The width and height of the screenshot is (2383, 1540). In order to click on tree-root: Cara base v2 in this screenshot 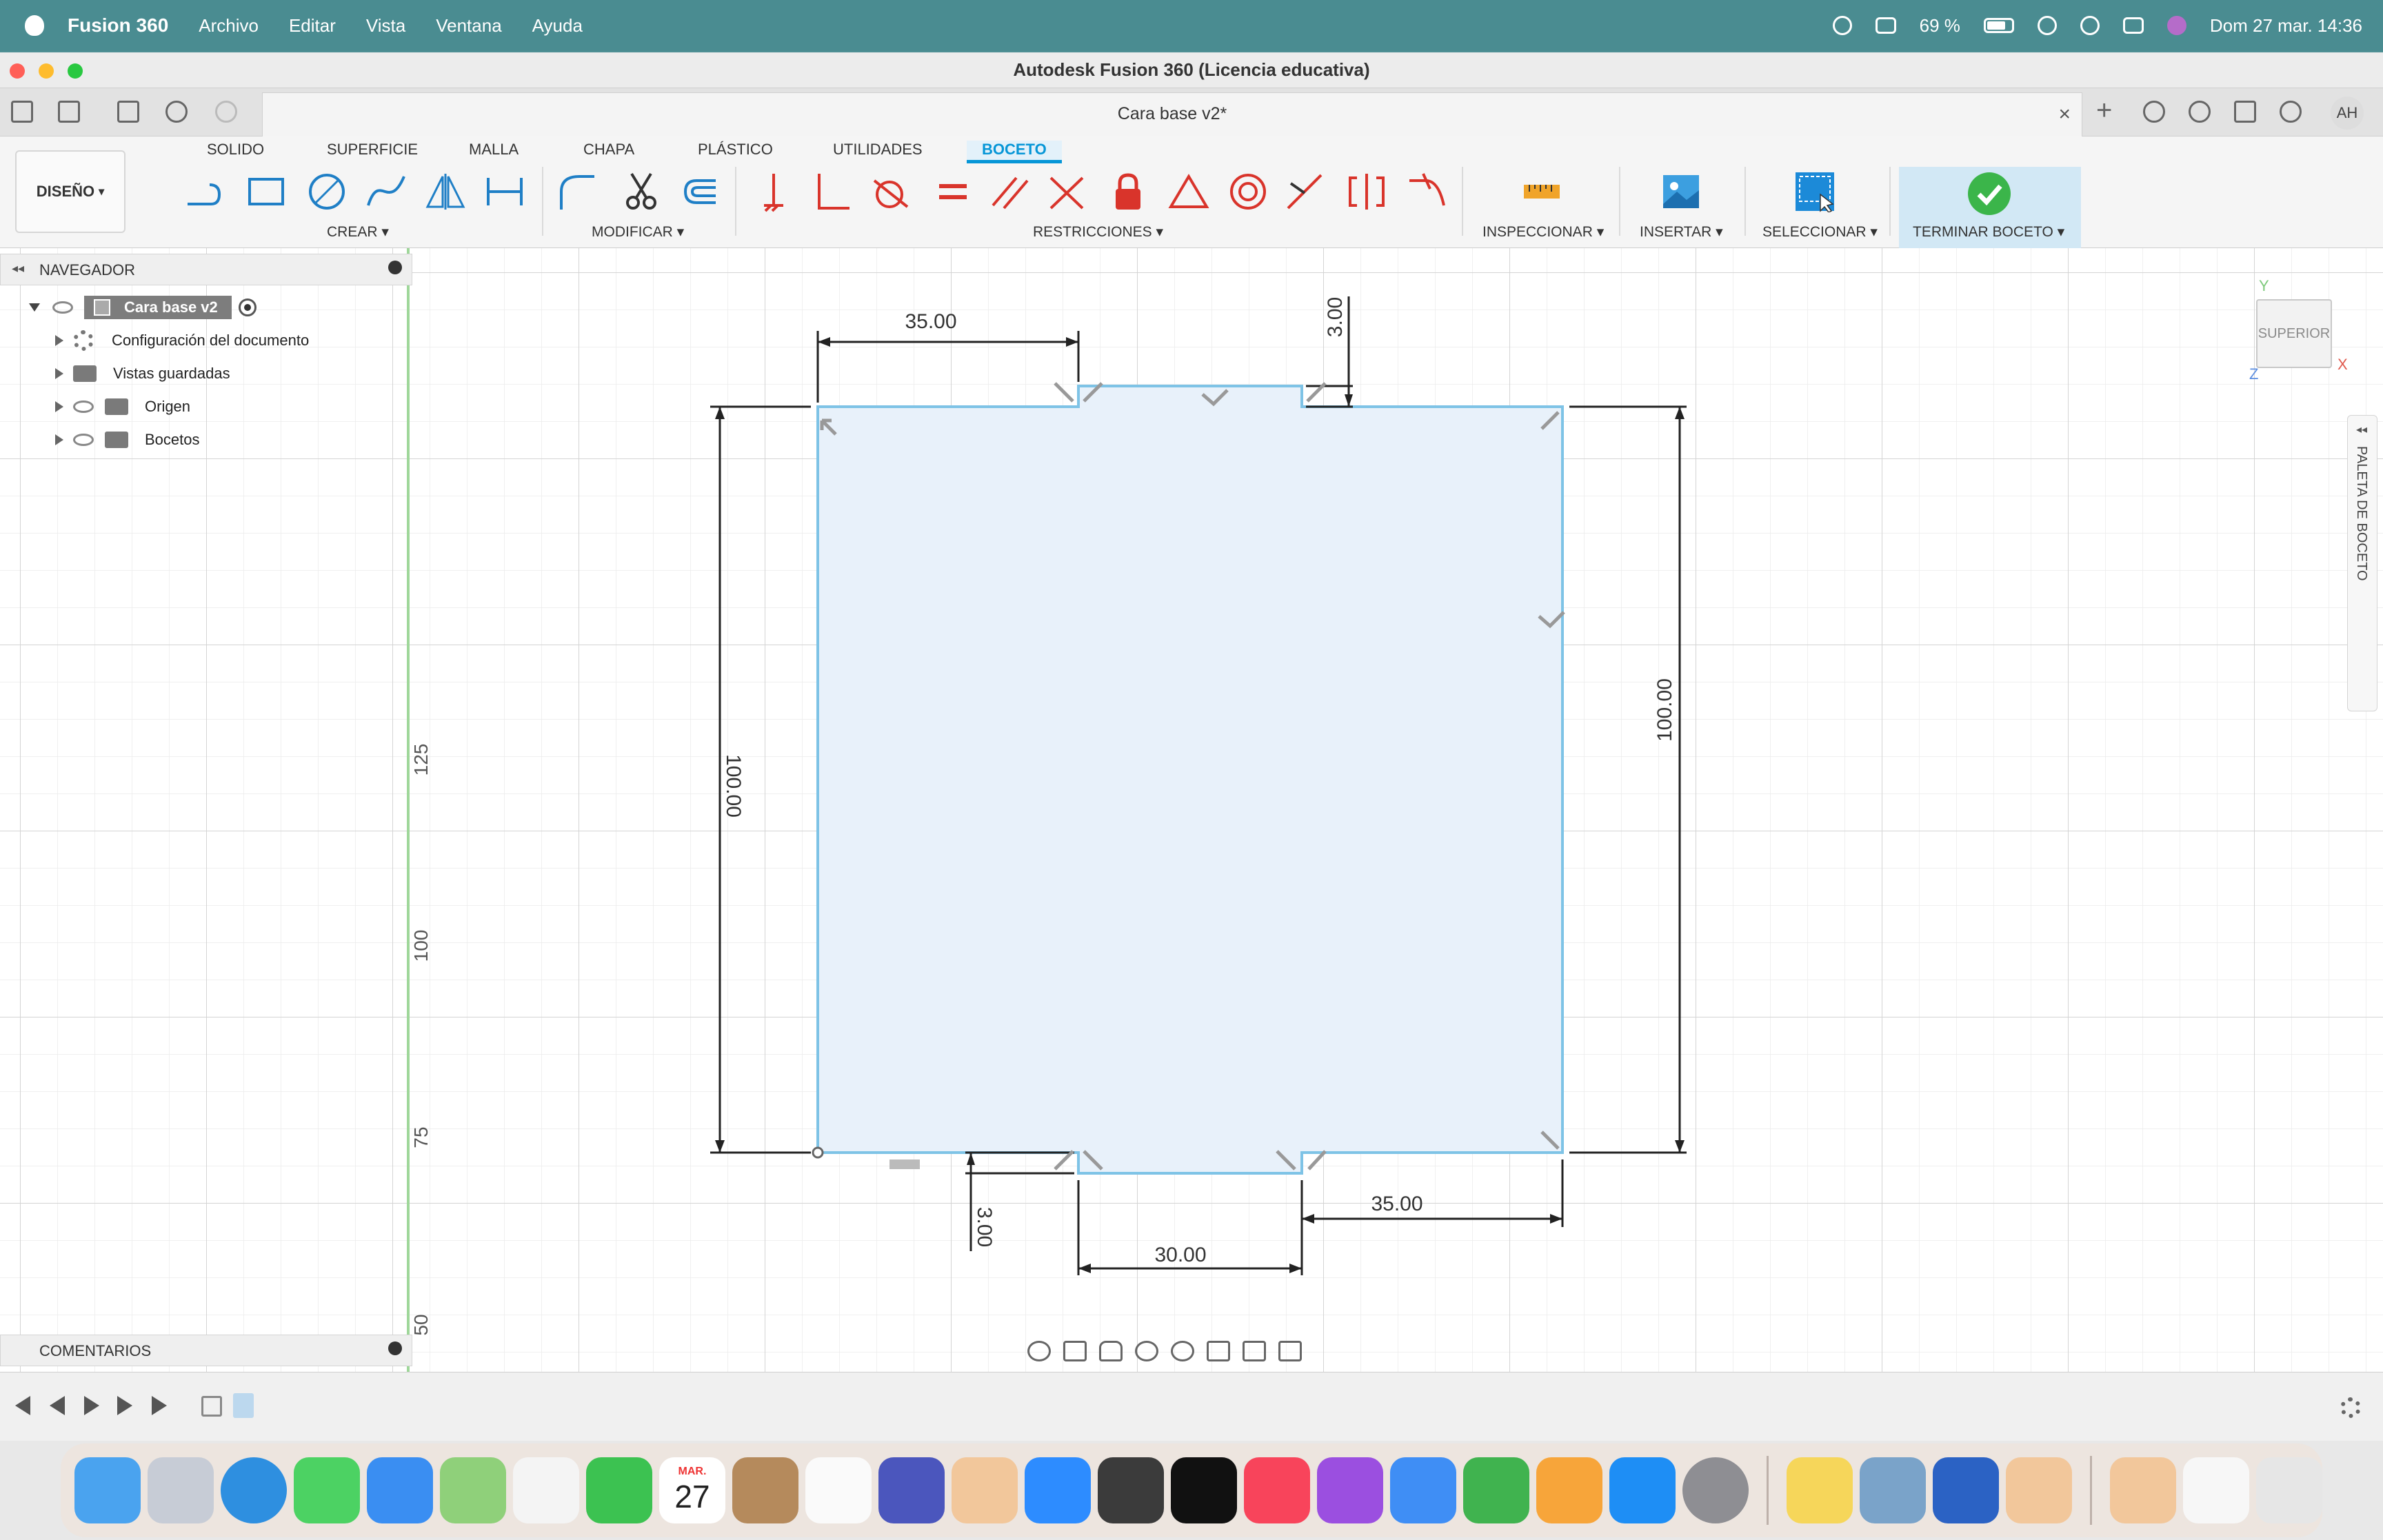, I will do `click(143, 308)`.